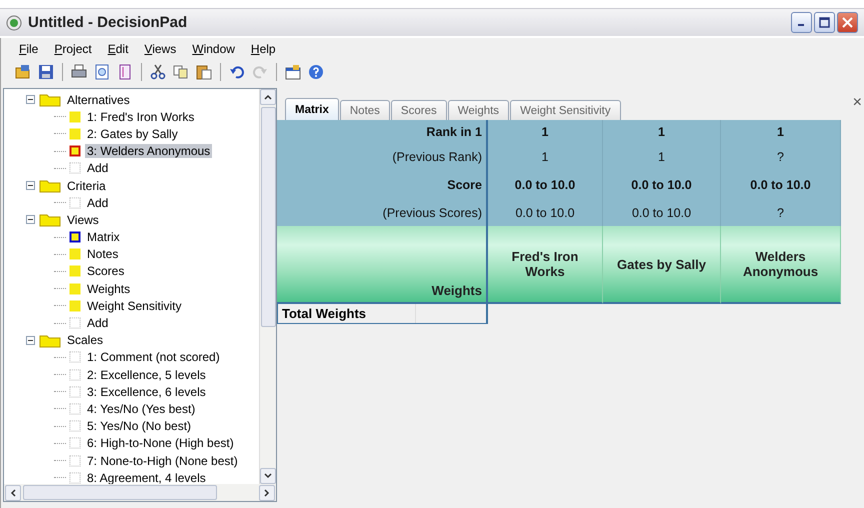 This screenshot has width=864, height=508. Describe the element at coordinates (86, 185) in the screenshot. I see `tree-item: Criteria` at that location.